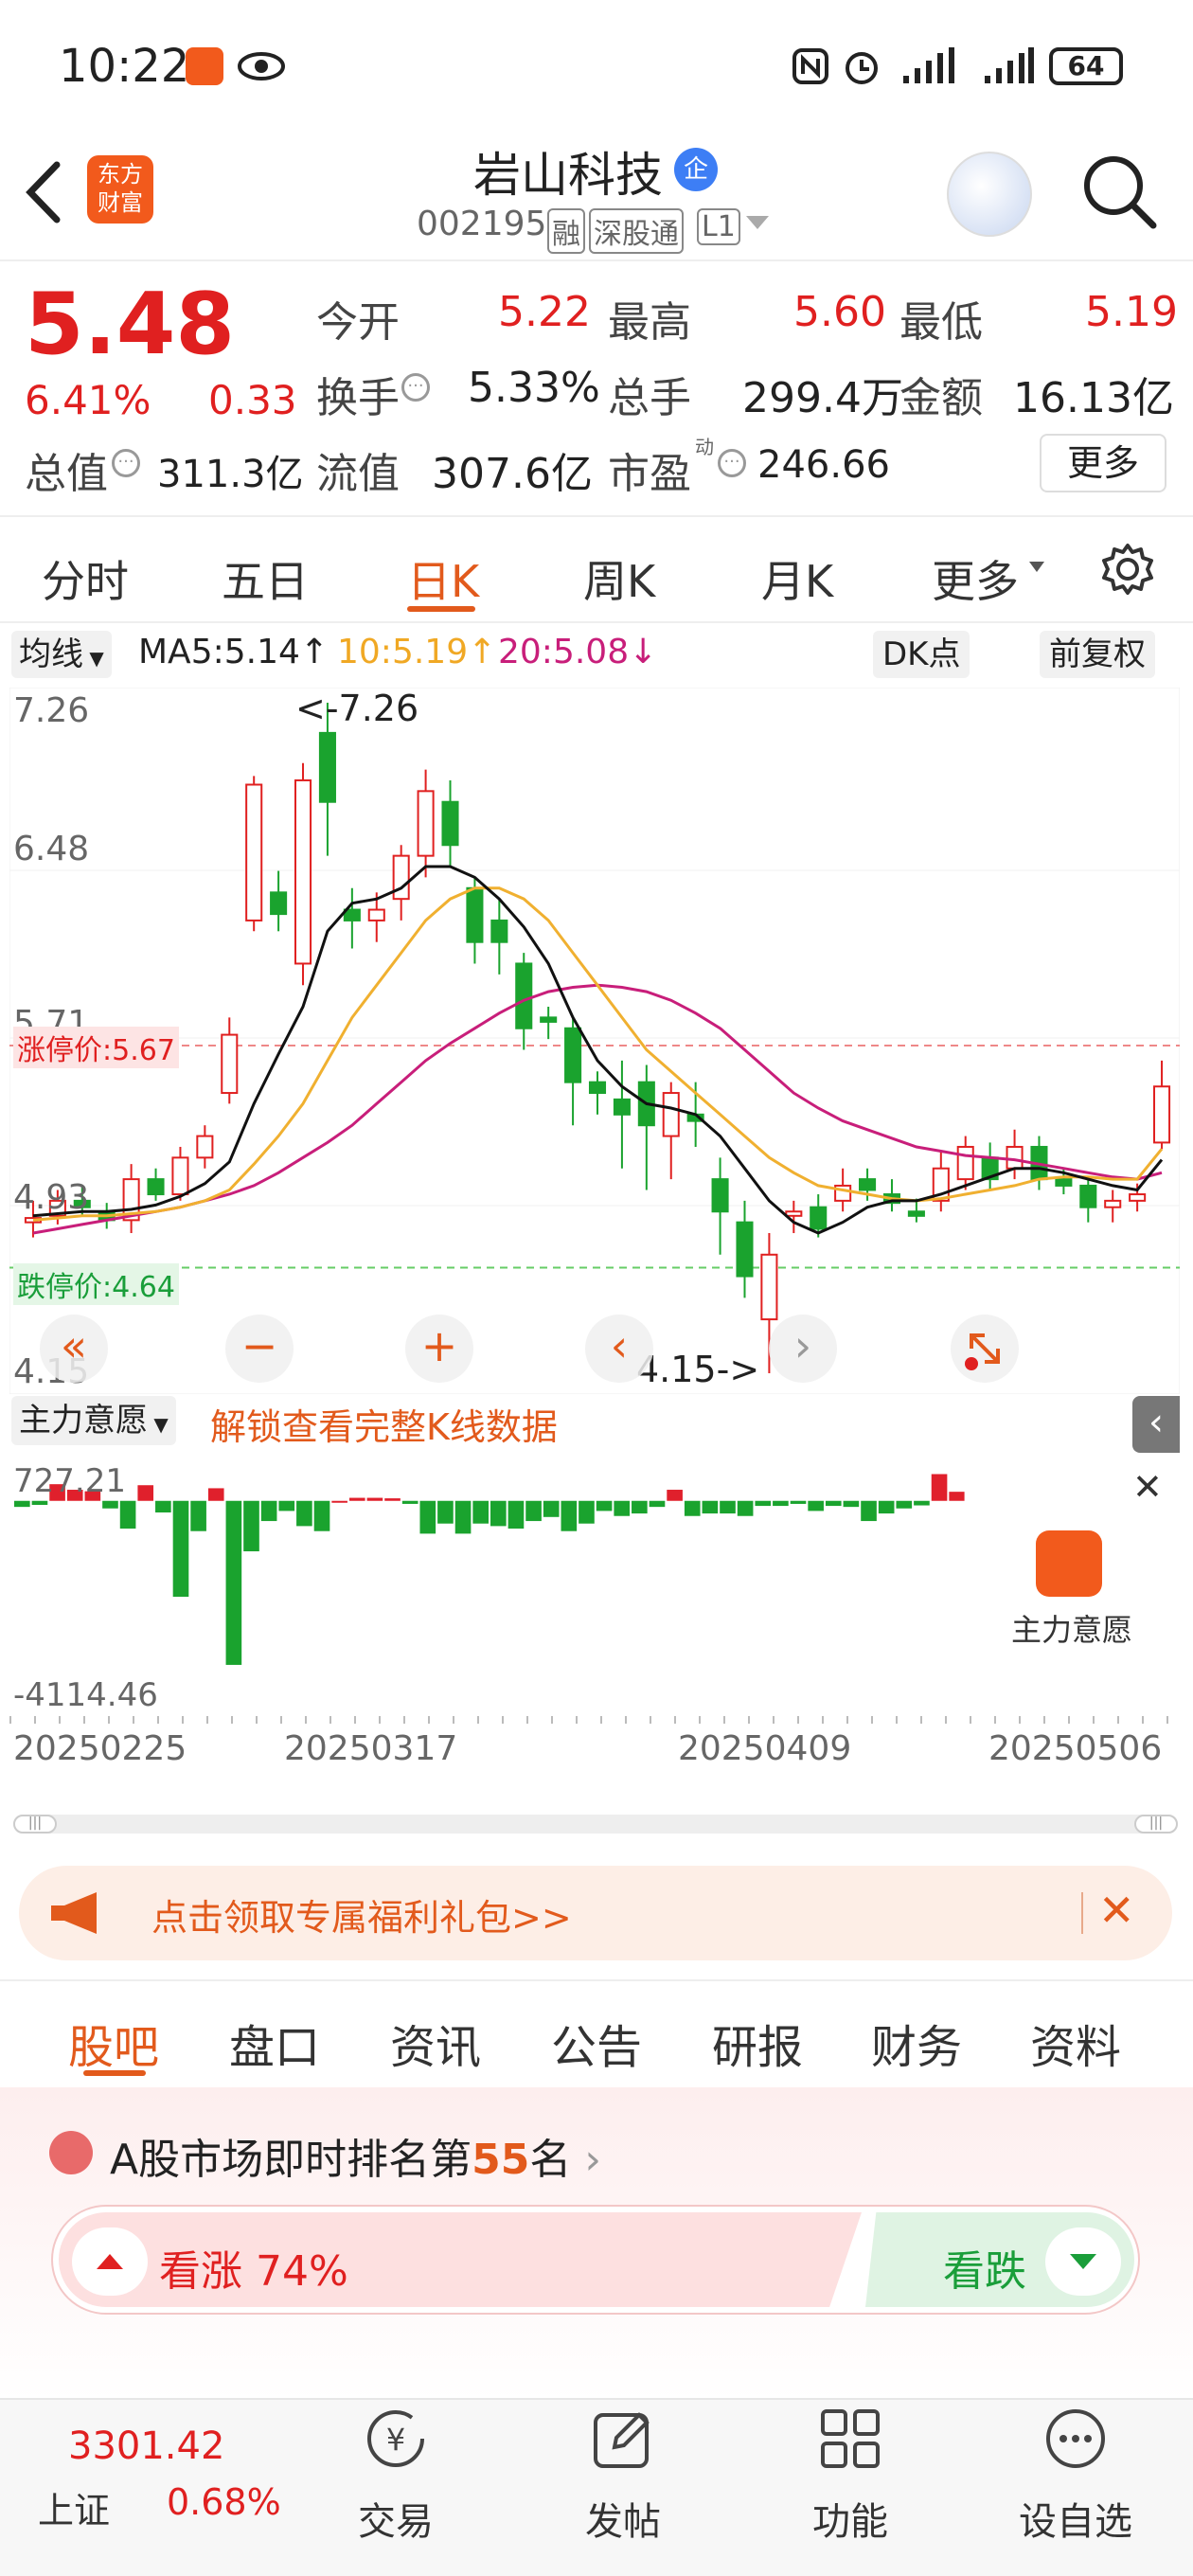 This screenshot has width=1193, height=2576. Describe the element at coordinates (1069, 1563) in the screenshot. I see `main-force-icon` at that location.